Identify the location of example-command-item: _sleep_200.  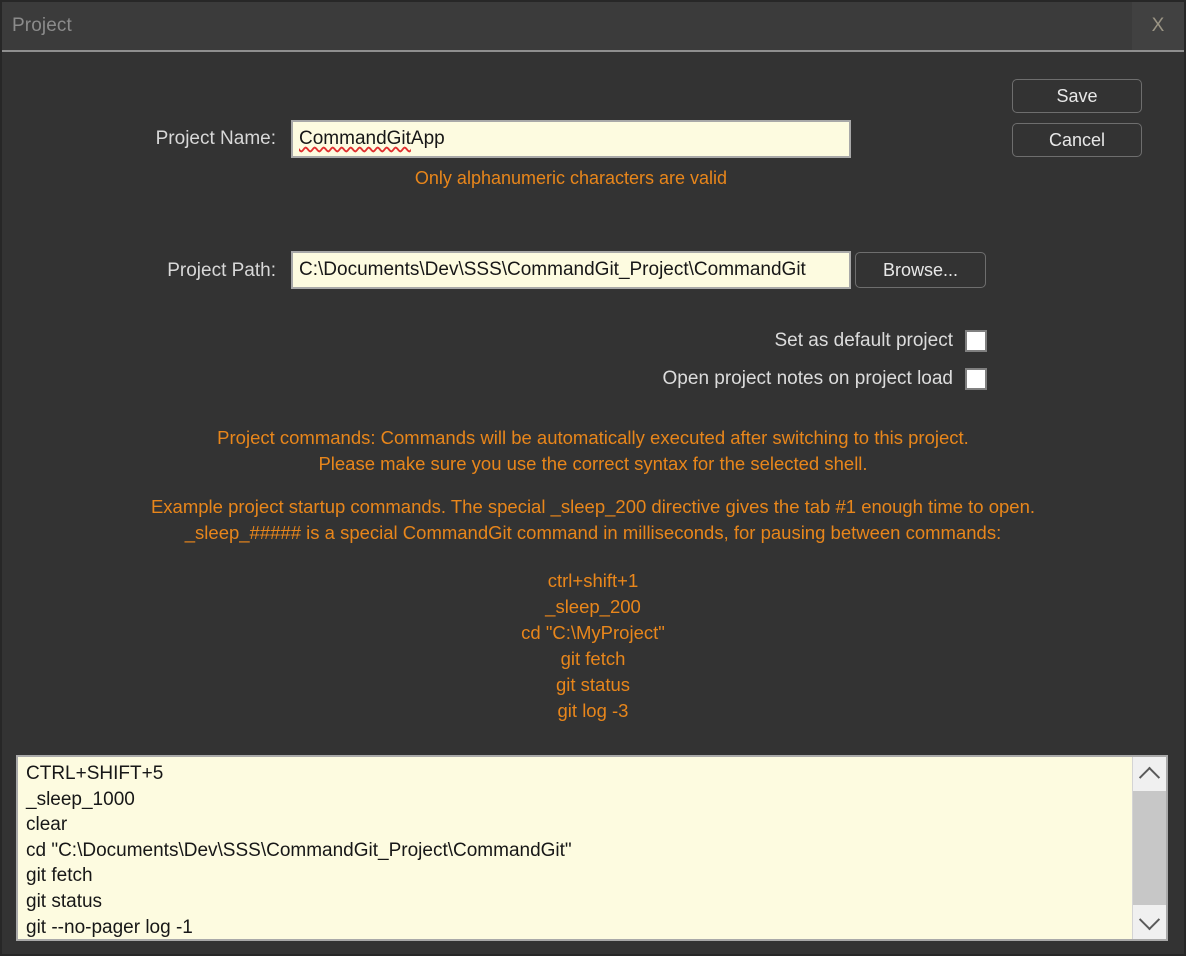
(593, 606).